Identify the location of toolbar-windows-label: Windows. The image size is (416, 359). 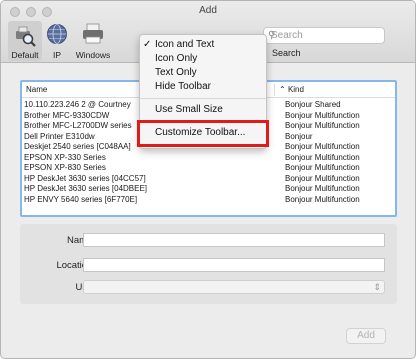
(93, 55).